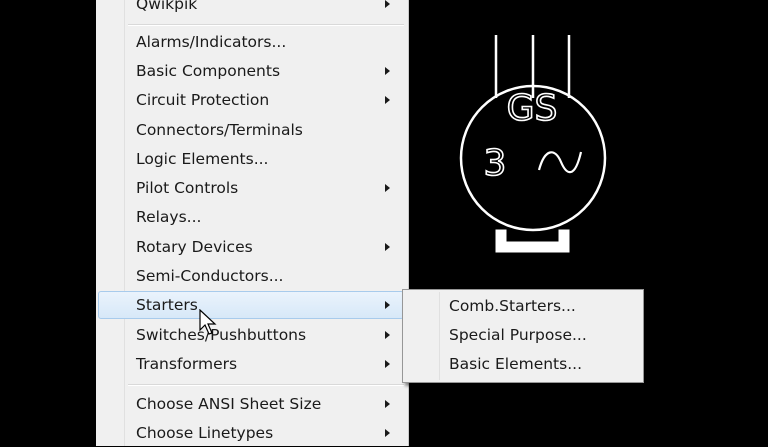 The image size is (768, 447). Describe the element at coordinates (167, 305) in the screenshot. I see `menu-item-label: Starters` at that location.